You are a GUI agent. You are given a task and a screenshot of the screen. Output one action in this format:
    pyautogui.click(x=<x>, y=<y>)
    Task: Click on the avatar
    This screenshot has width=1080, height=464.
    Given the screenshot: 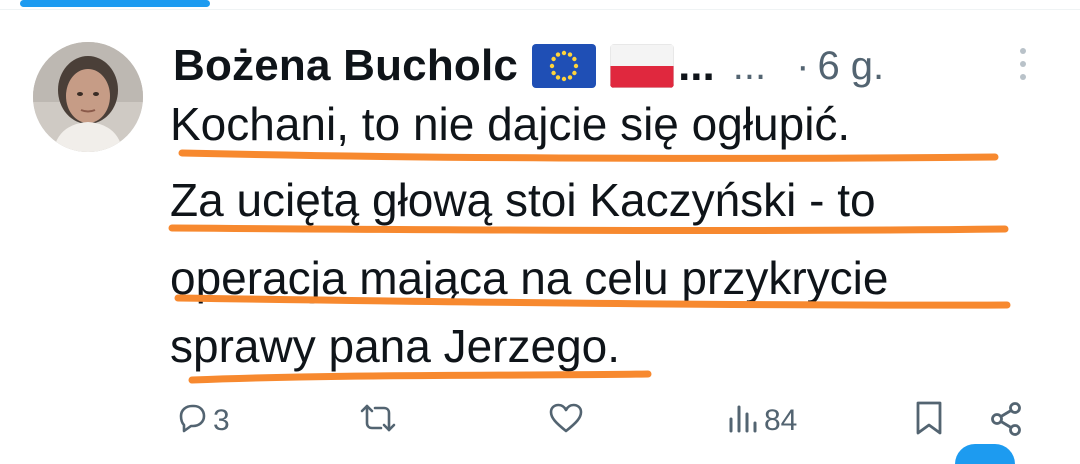 What is the action you would take?
    pyautogui.click(x=88, y=97)
    